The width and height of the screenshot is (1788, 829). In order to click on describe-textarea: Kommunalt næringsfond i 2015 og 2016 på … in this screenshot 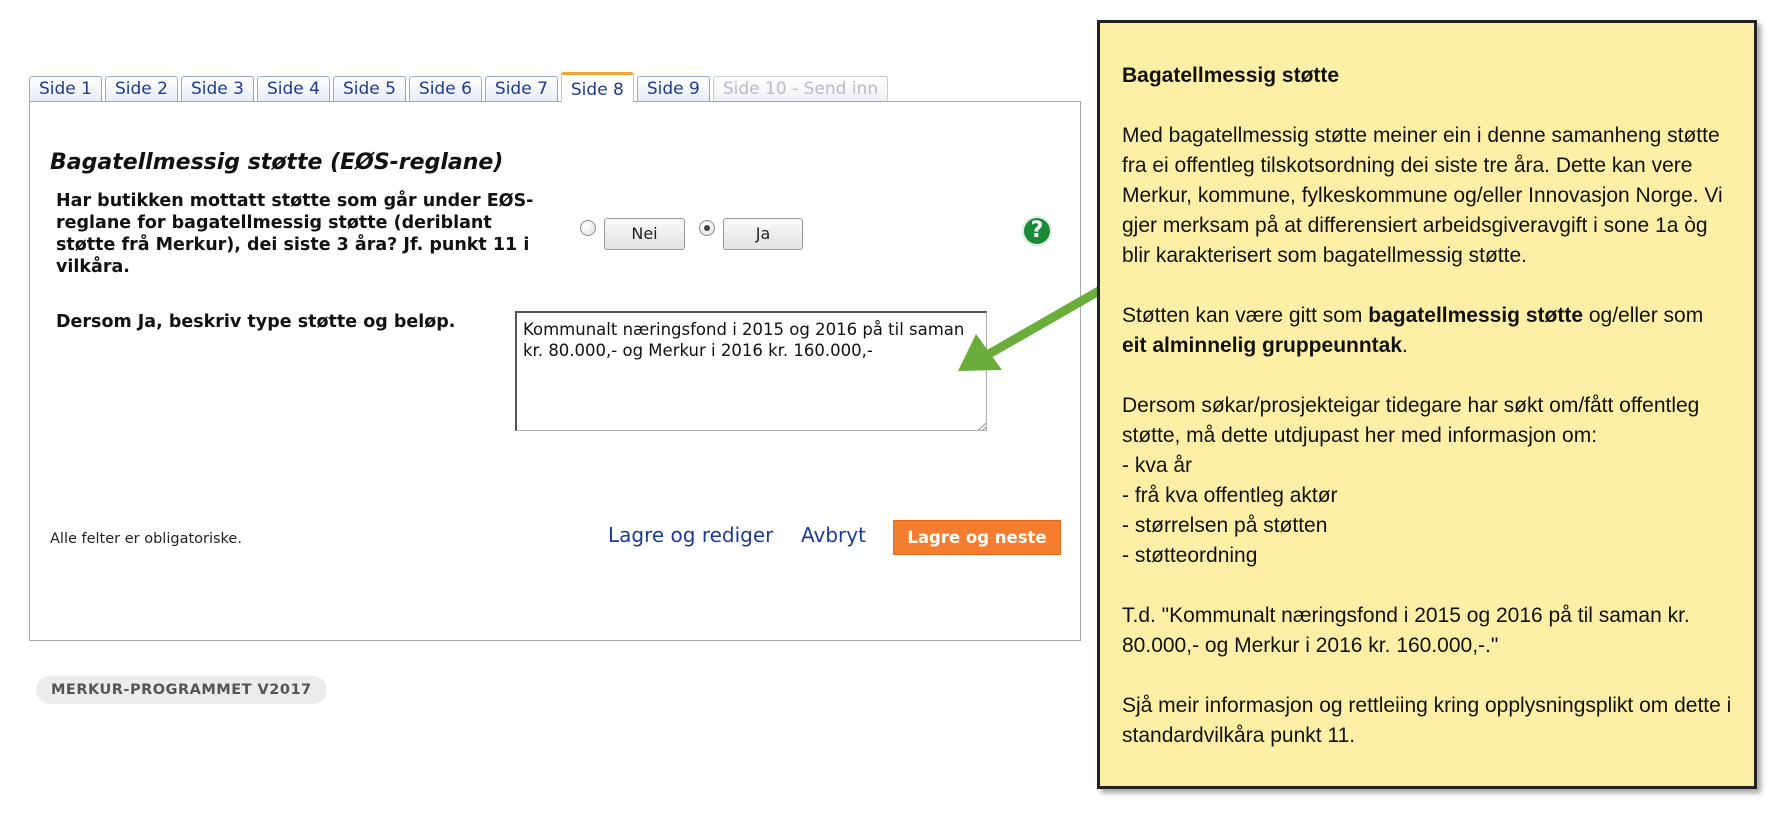, I will do `click(751, 371)`.